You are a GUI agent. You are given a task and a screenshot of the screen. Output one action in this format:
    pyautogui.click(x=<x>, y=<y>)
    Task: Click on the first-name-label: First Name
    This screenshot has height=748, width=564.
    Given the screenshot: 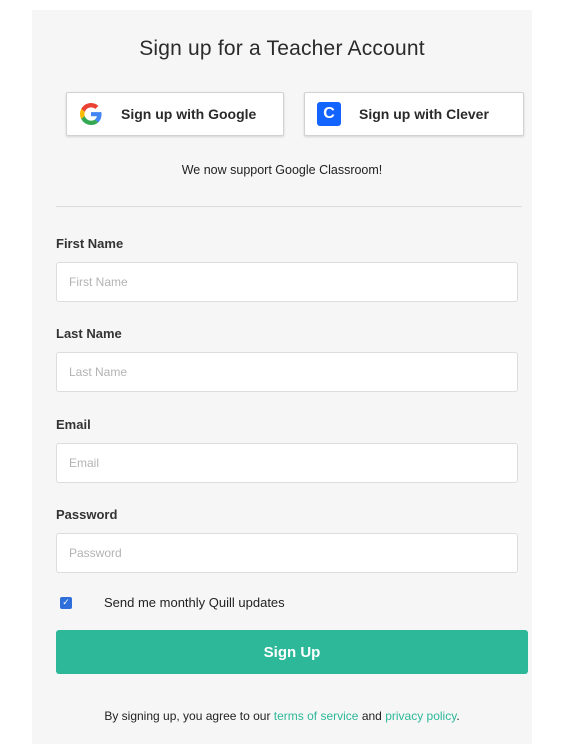 What is the action you would take?
    pyautogui.click(x=90, y=243)
    